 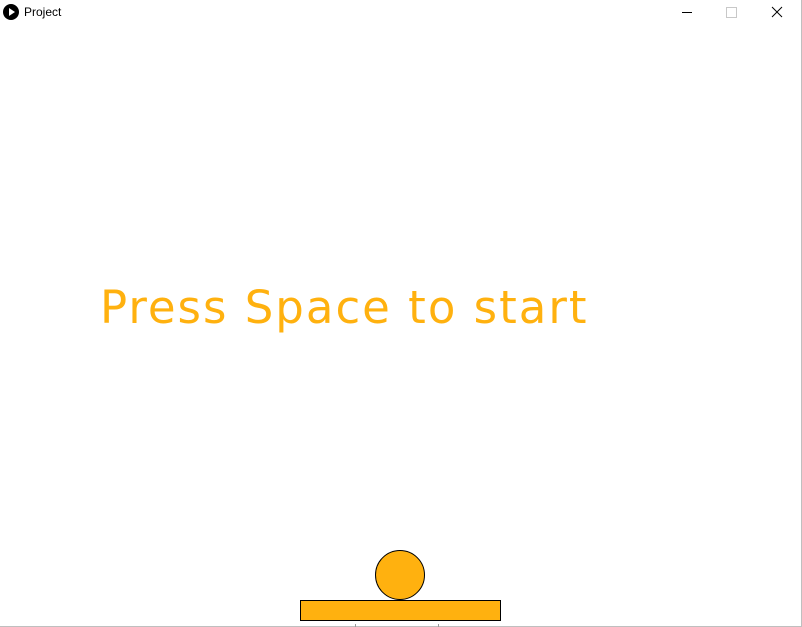 I want to click on close-icon, so click(x=777, y=12).